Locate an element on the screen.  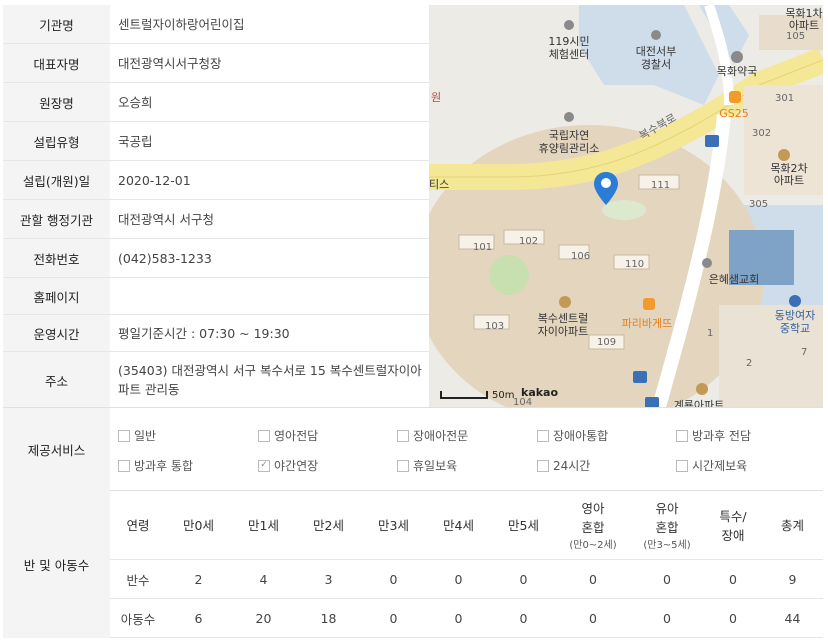
map-label-partial: 원 is located at coordinates (436, 97).